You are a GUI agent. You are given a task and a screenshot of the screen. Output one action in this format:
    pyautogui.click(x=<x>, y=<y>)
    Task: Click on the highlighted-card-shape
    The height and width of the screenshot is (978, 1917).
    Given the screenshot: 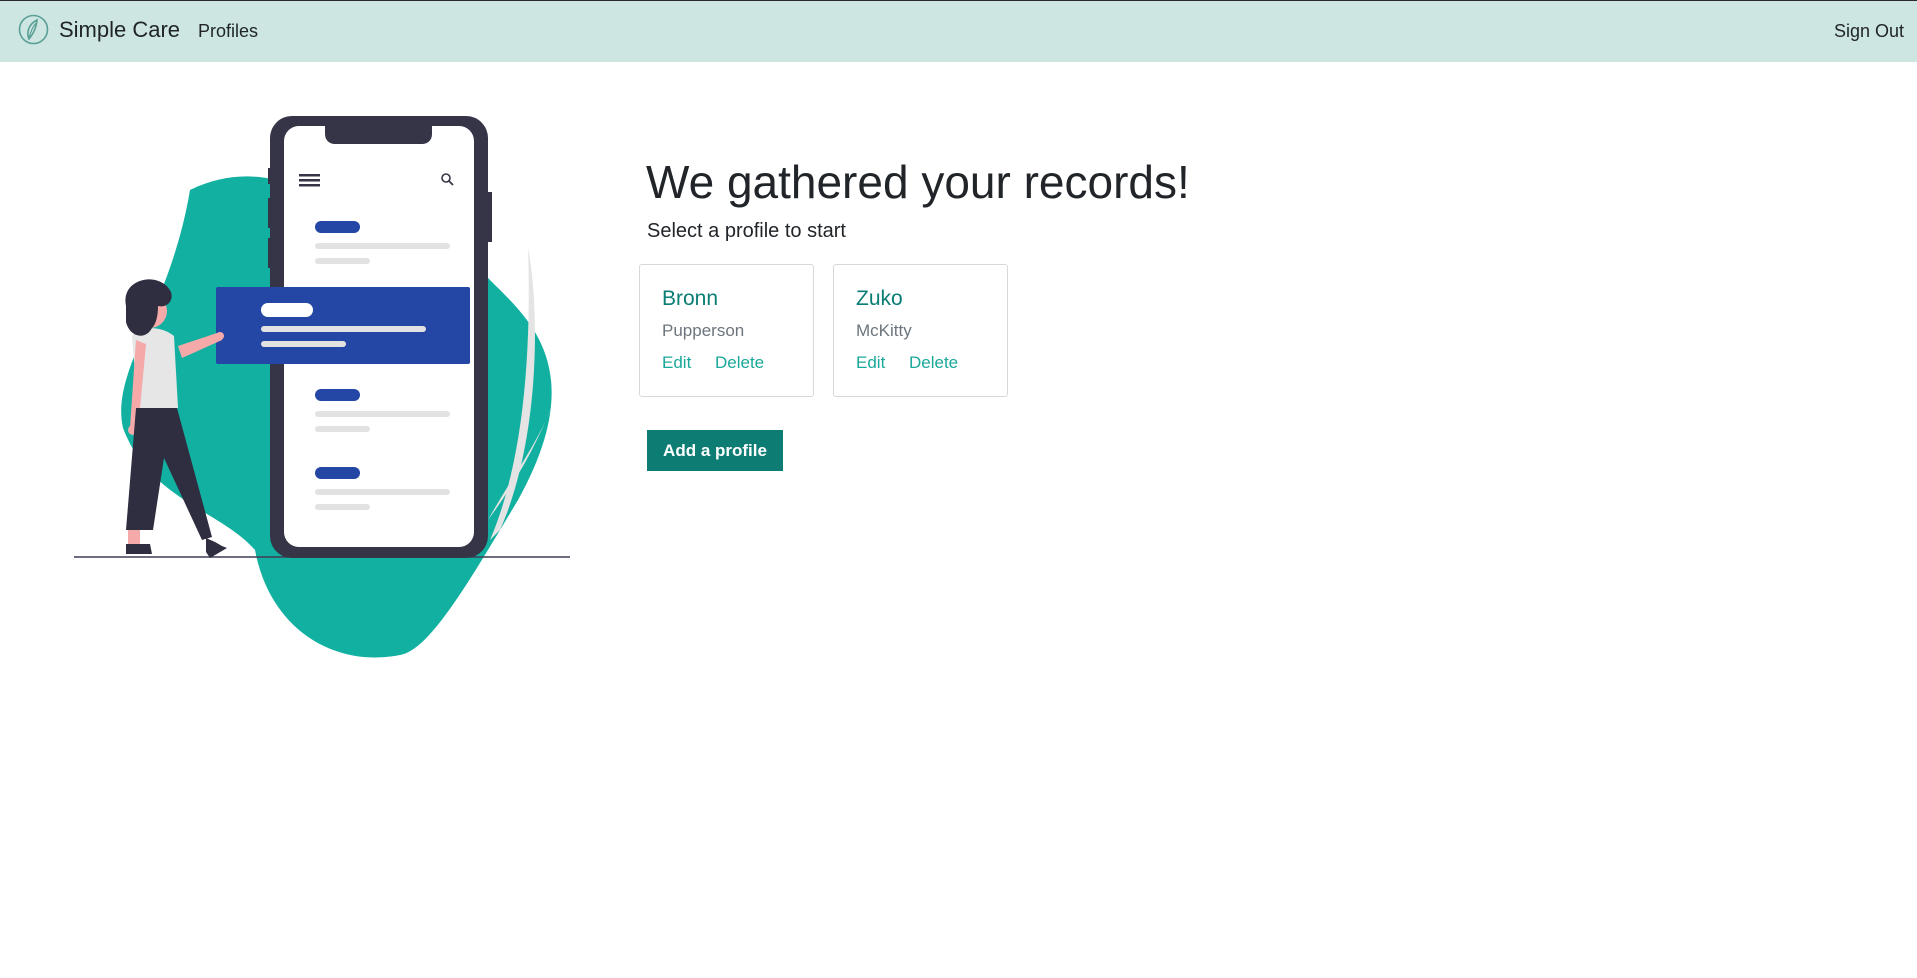 What is the action you would take?
    pyautogui.click(x=343, y=325)
    